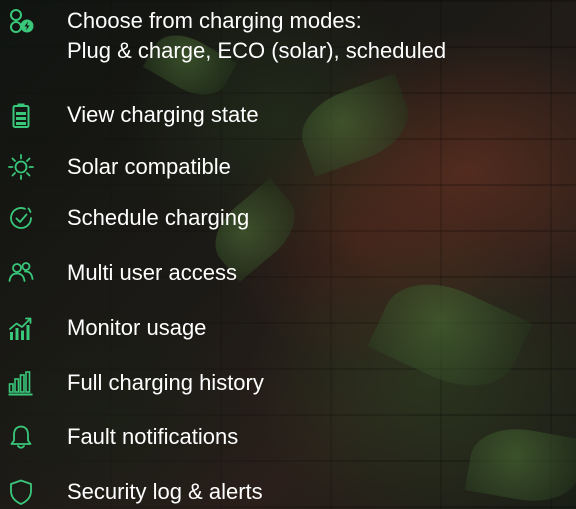 The image size is (576, 509). What do you see at coordinates (152, 272) in the screenshot?
I see `feature-label: Multi user access` at bounding box center [152, 272].